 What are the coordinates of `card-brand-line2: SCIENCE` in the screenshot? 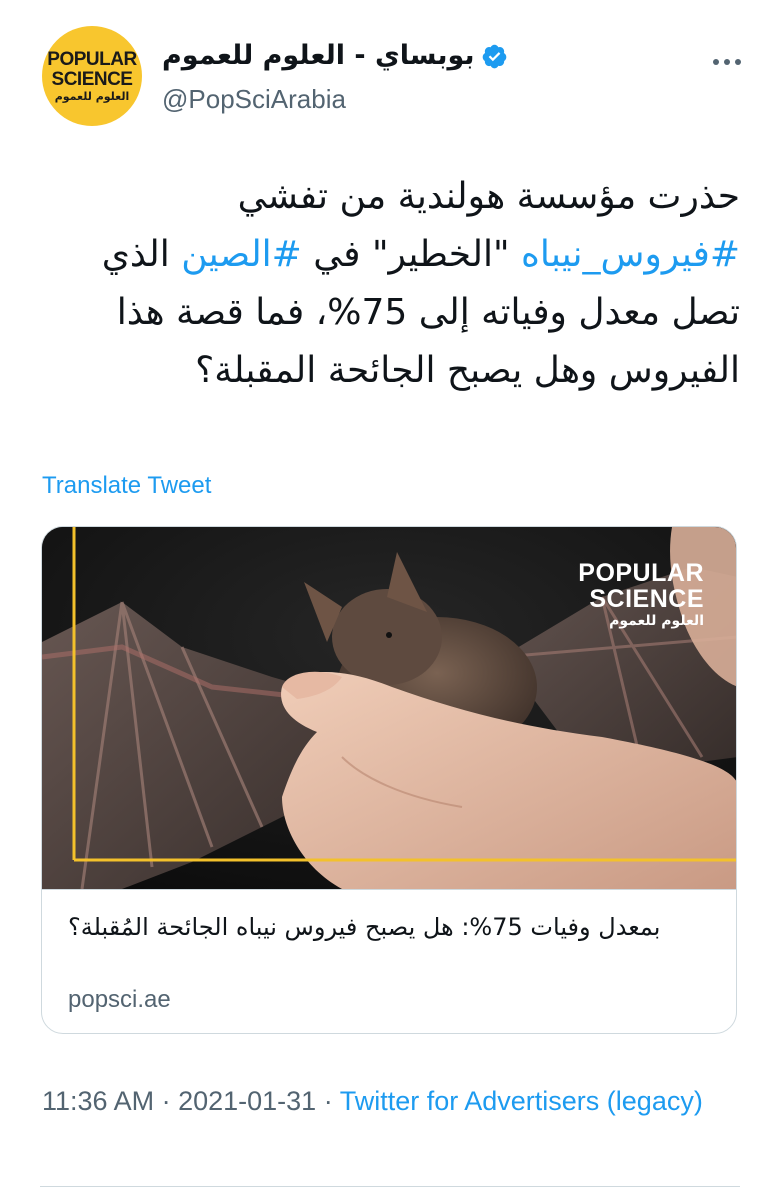 It's located at (646, 599).